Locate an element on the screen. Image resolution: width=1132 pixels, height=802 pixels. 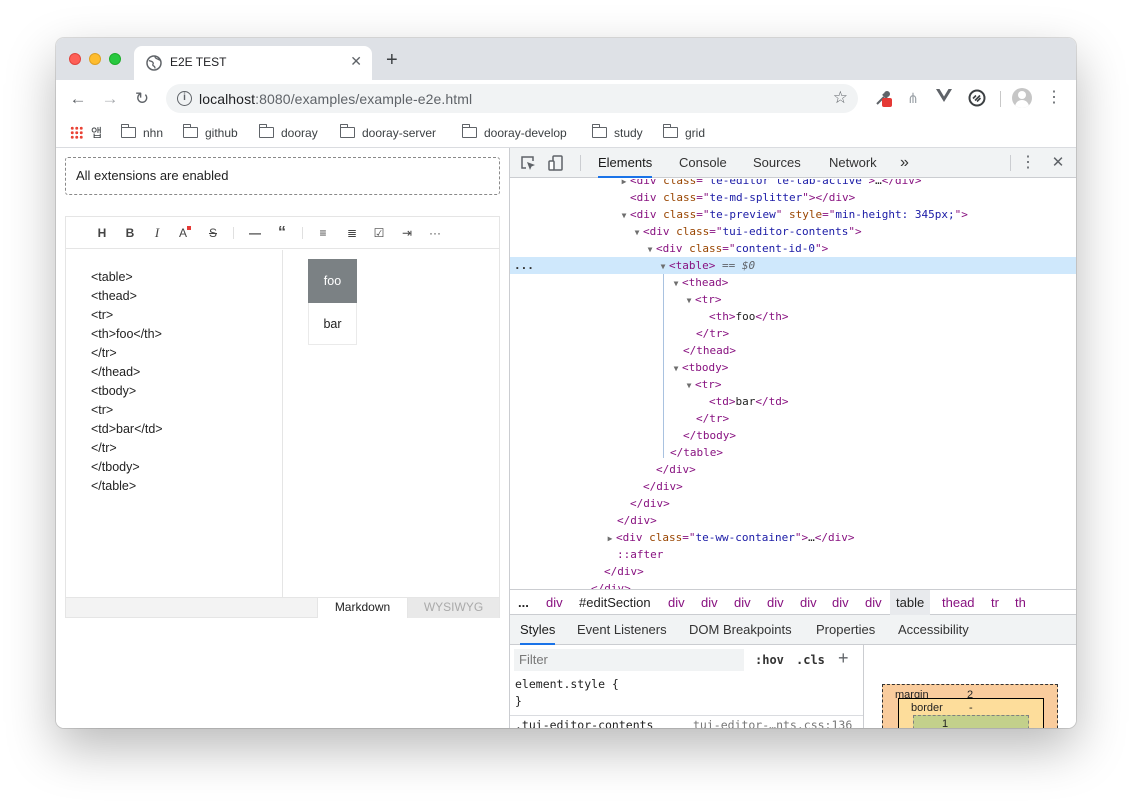
more-tabs-button: » is located at coordinates (904, 163).